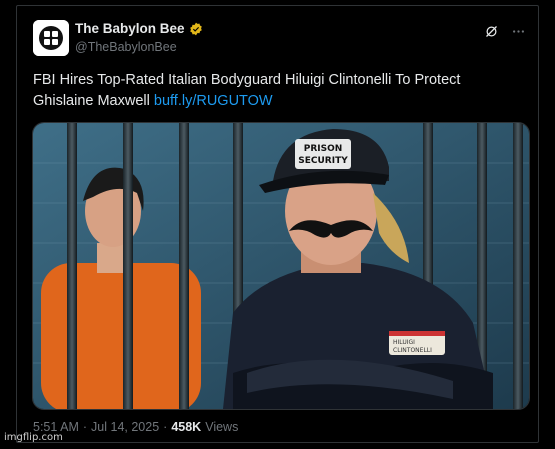 The image size is (555, 449). I want to click on account-handle: @TheBabylonBee, so click(126, 47).